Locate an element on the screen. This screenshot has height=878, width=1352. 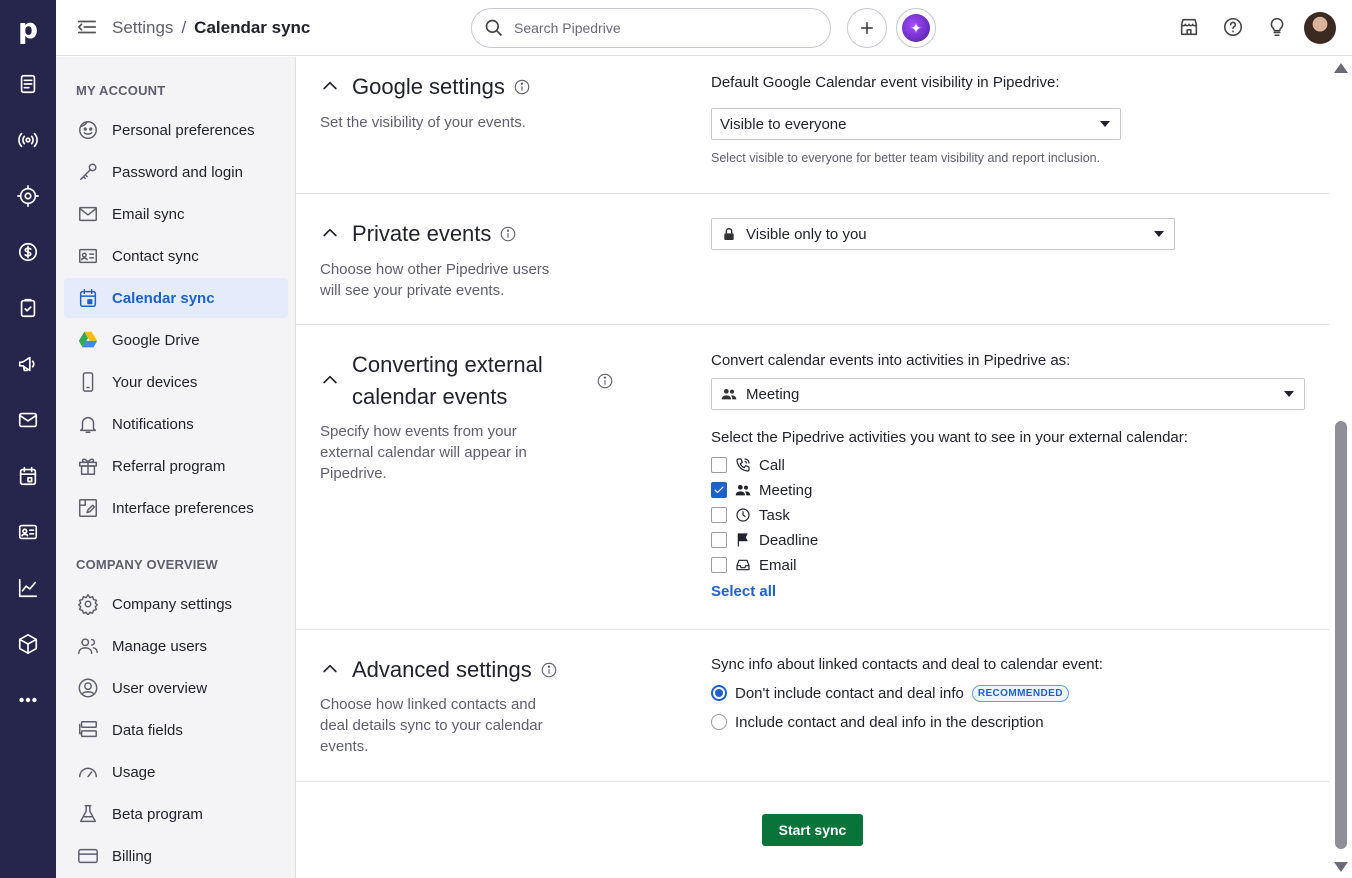
top-bar: Settings / Calendar sync ✦ is located at coordinates (704, 28).